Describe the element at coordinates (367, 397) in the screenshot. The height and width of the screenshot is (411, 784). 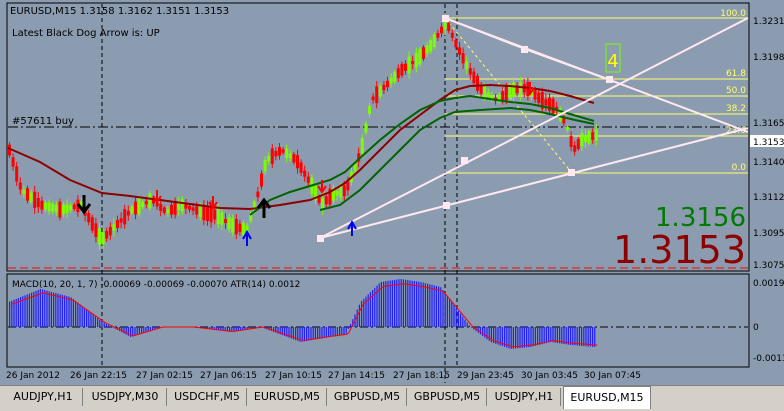
I see `tab-gbpusd-m5: GBPUSD,M5` at that location.